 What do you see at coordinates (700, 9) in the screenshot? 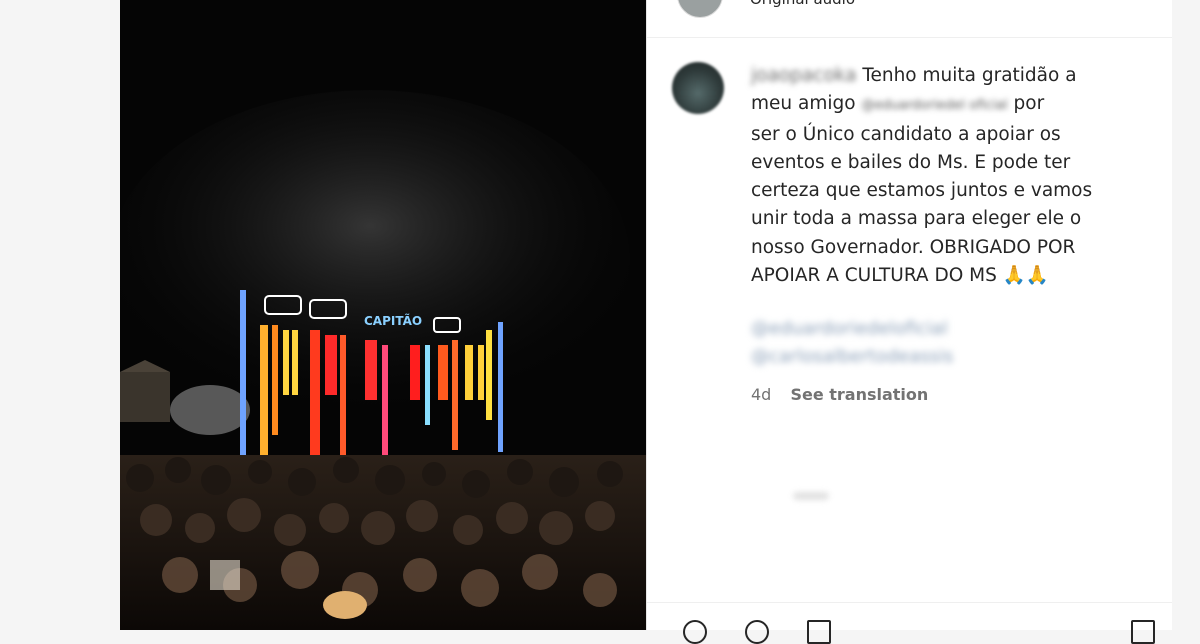
I see `author-avatar` at bounding box center [700, 9].